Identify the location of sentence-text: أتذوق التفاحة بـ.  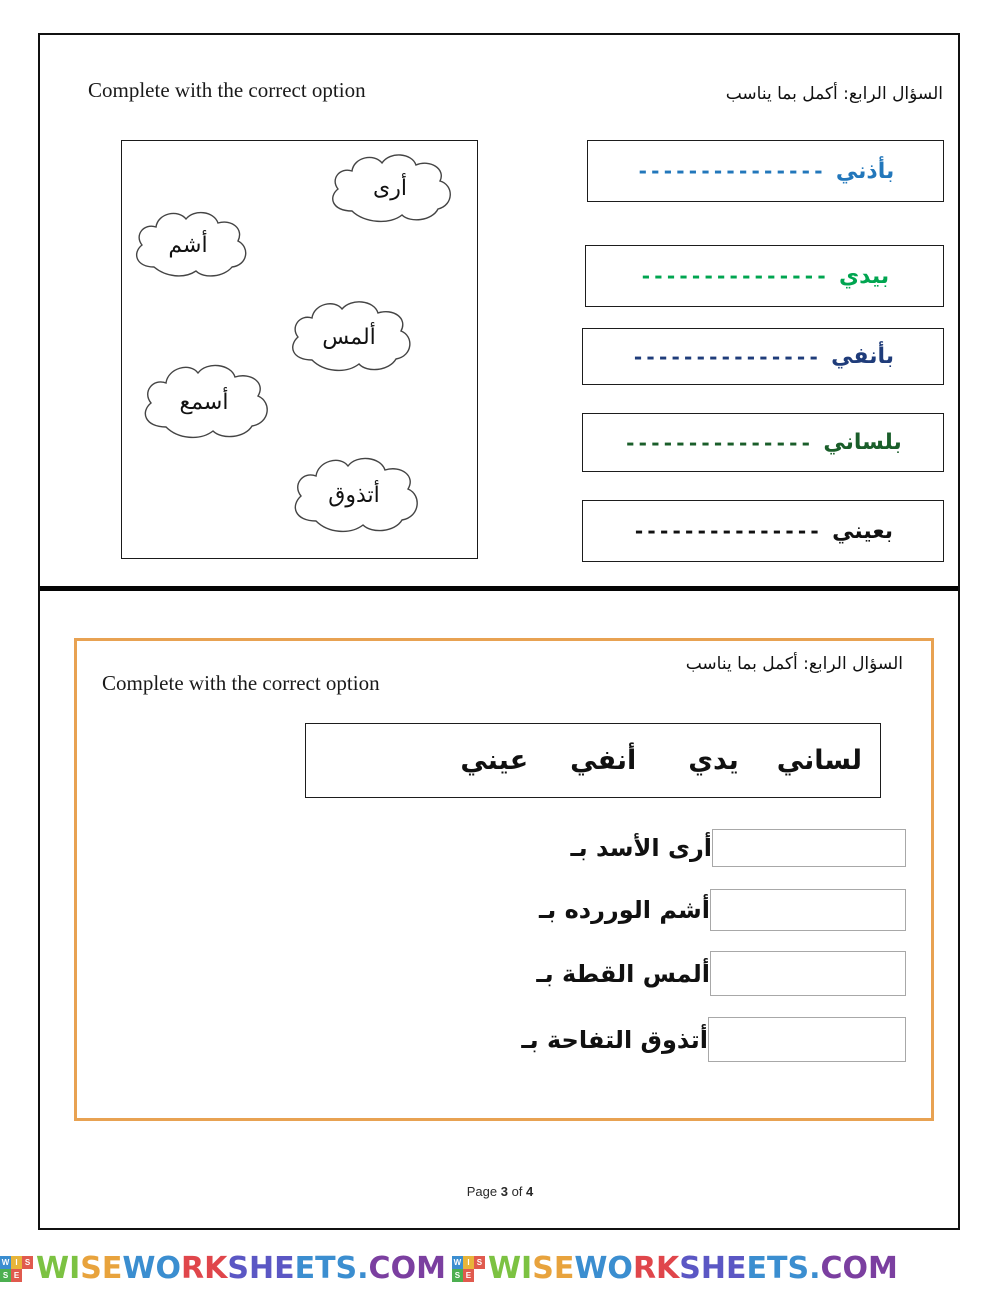
(614, 1039).